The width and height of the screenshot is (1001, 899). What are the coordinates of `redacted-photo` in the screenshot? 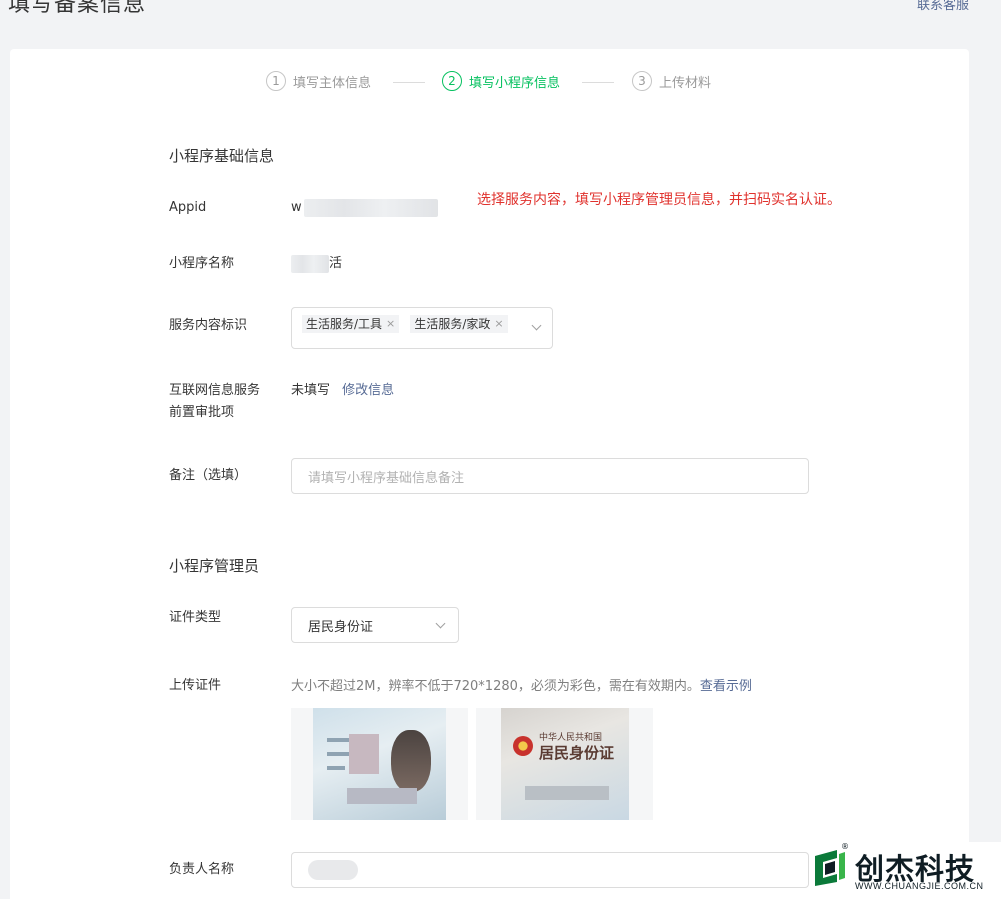 It's located at (411, 761).